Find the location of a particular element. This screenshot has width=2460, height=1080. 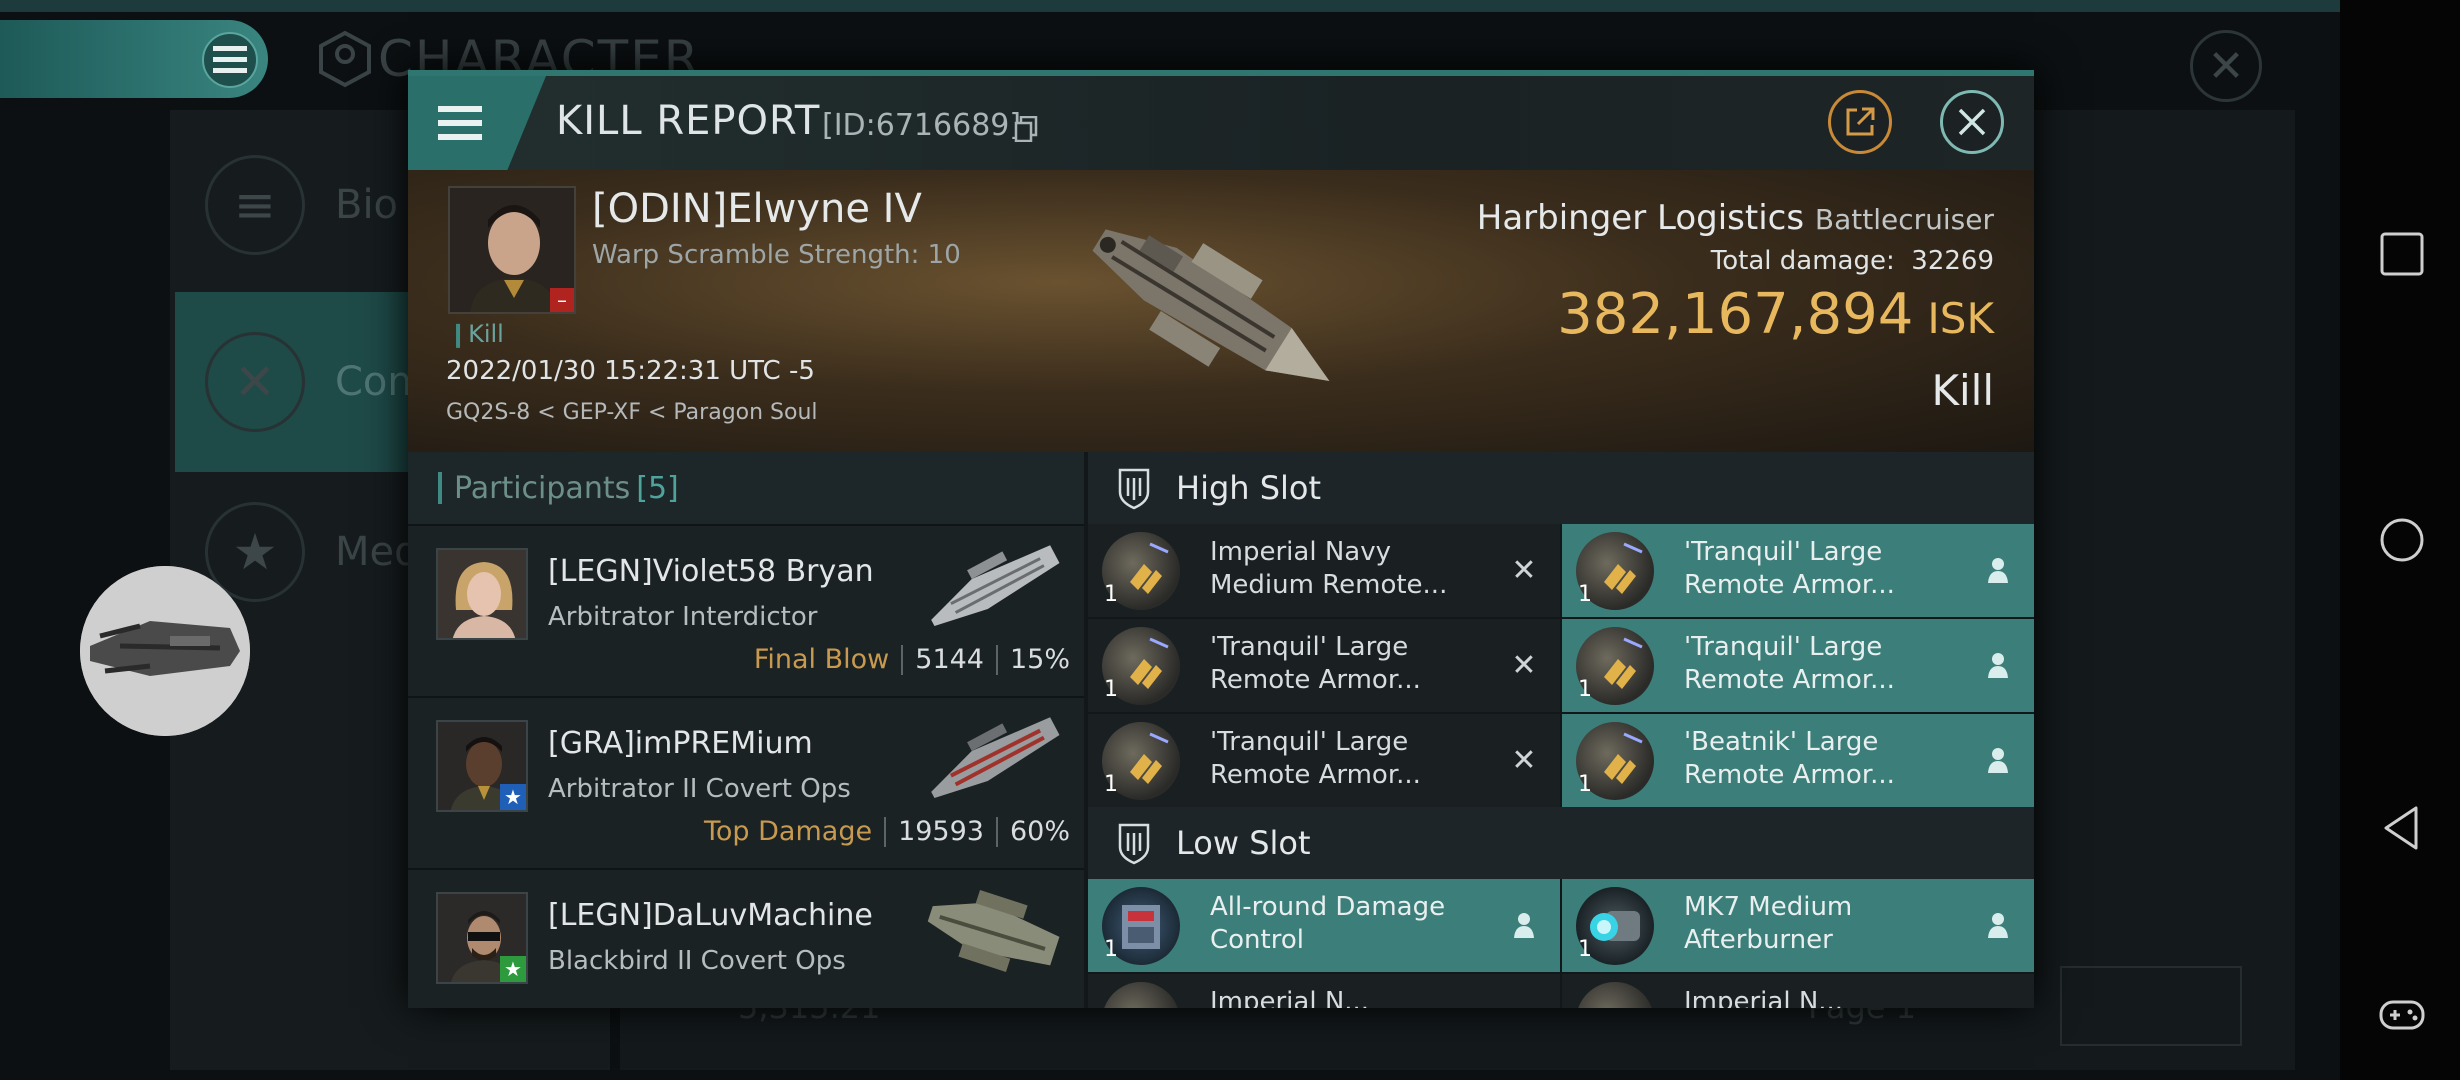

module-name: MK7 Medium Afterburner is located at coordinates (1768, 923).